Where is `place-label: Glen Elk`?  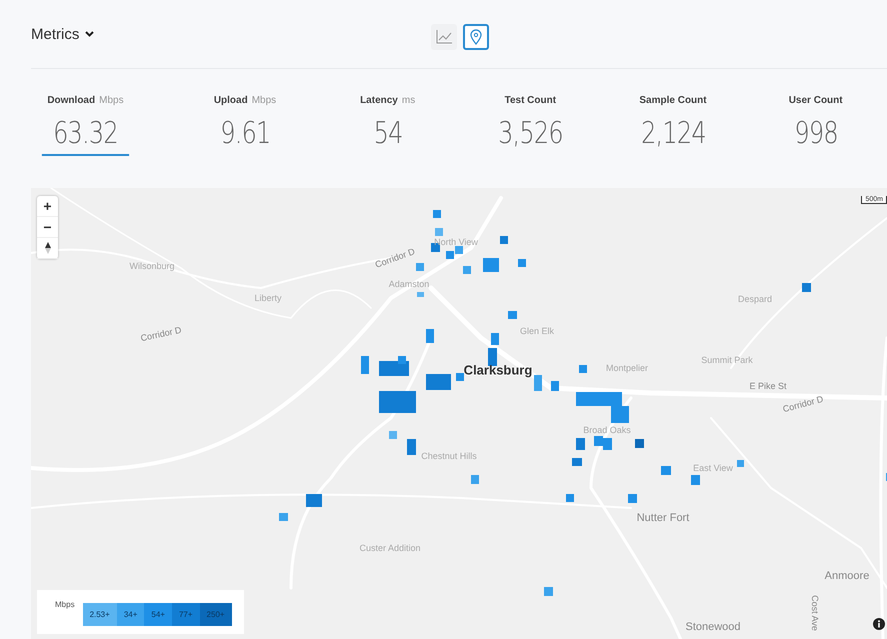 place-label: Glen Elk is located at coordinates (537, 331).